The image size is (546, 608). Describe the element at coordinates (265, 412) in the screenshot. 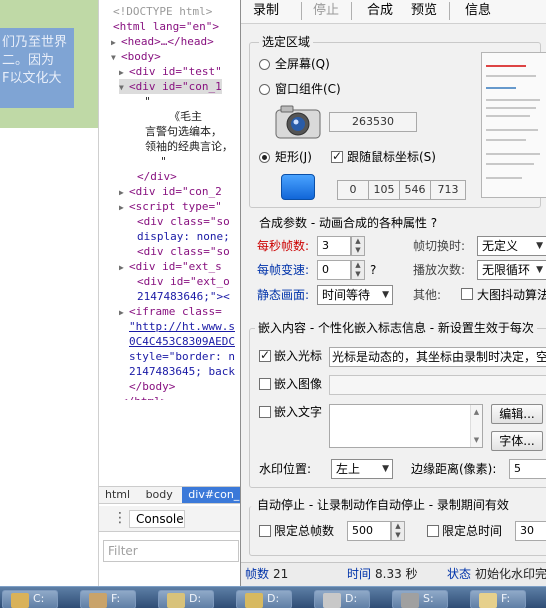

I see `embed-text-checkbox` at that location.